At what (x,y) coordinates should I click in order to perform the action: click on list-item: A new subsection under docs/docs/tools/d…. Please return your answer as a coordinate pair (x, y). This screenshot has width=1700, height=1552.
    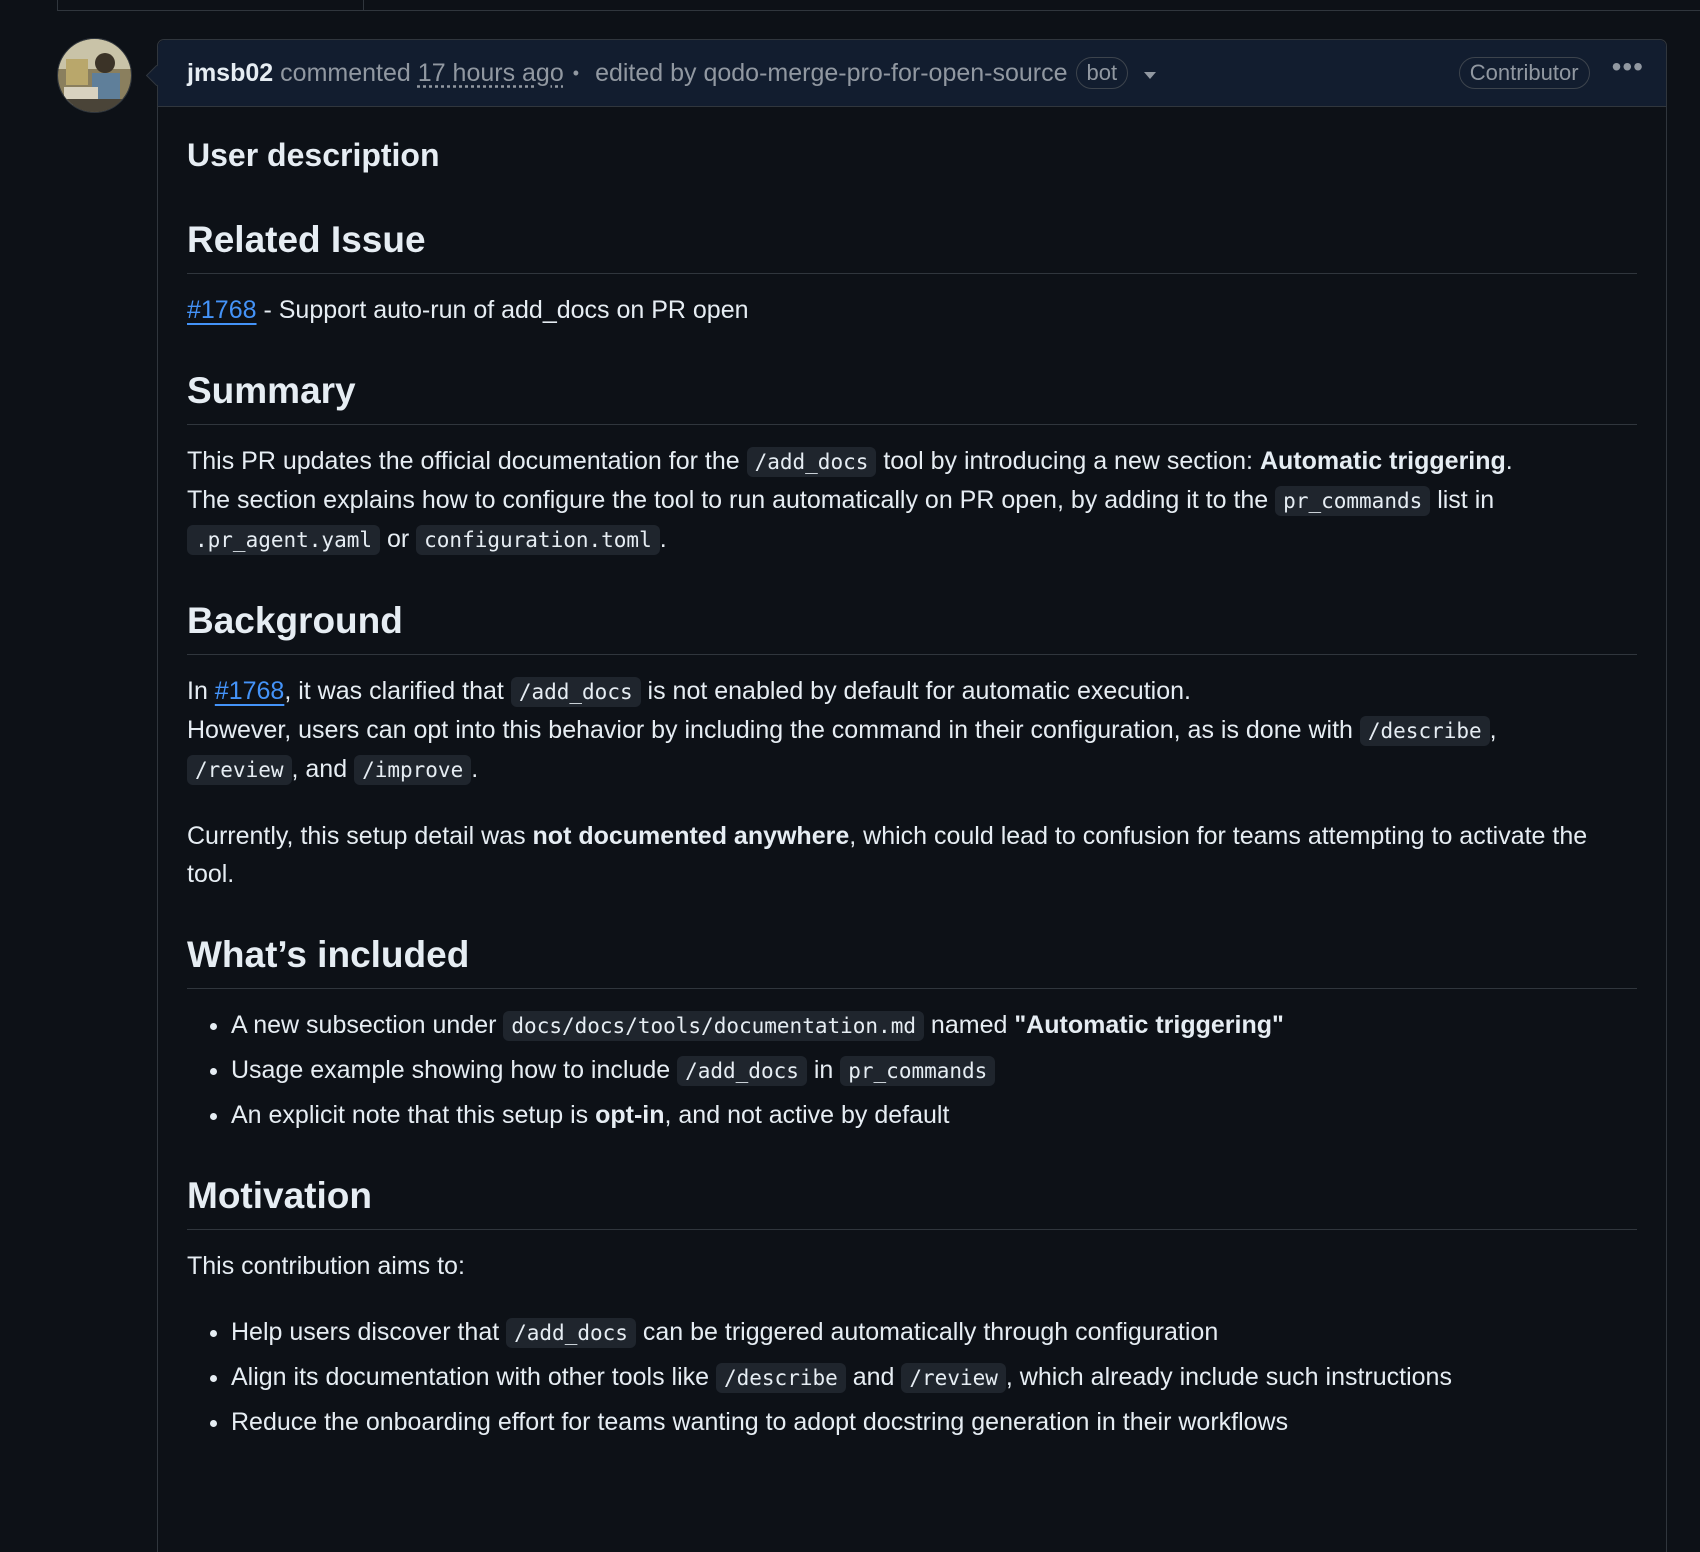
    Looking at the image, I should click on (934, 1025).